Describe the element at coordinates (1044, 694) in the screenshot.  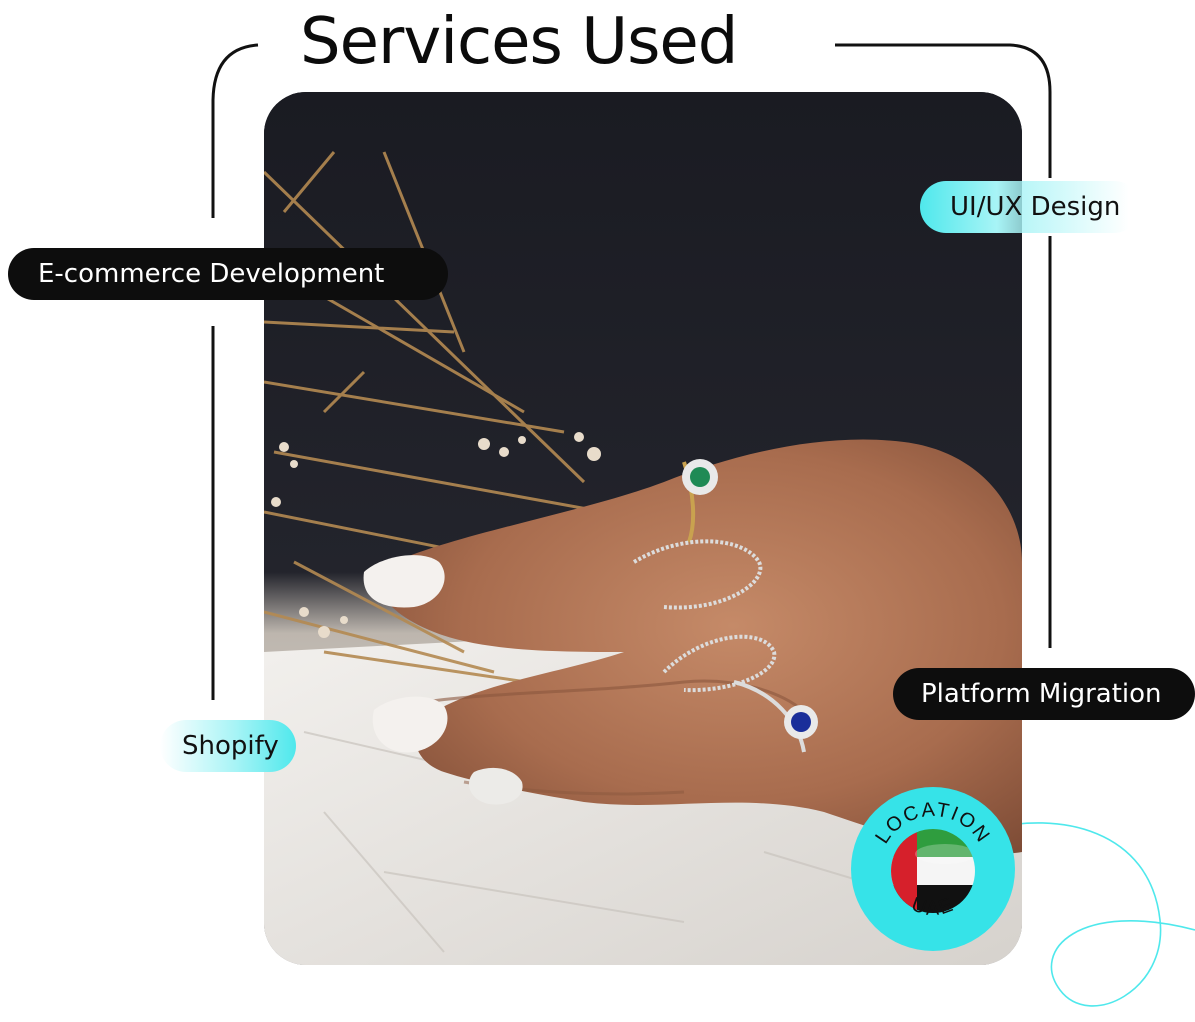
I see `service-pill-platform-migration: Platform Migration` at that location.